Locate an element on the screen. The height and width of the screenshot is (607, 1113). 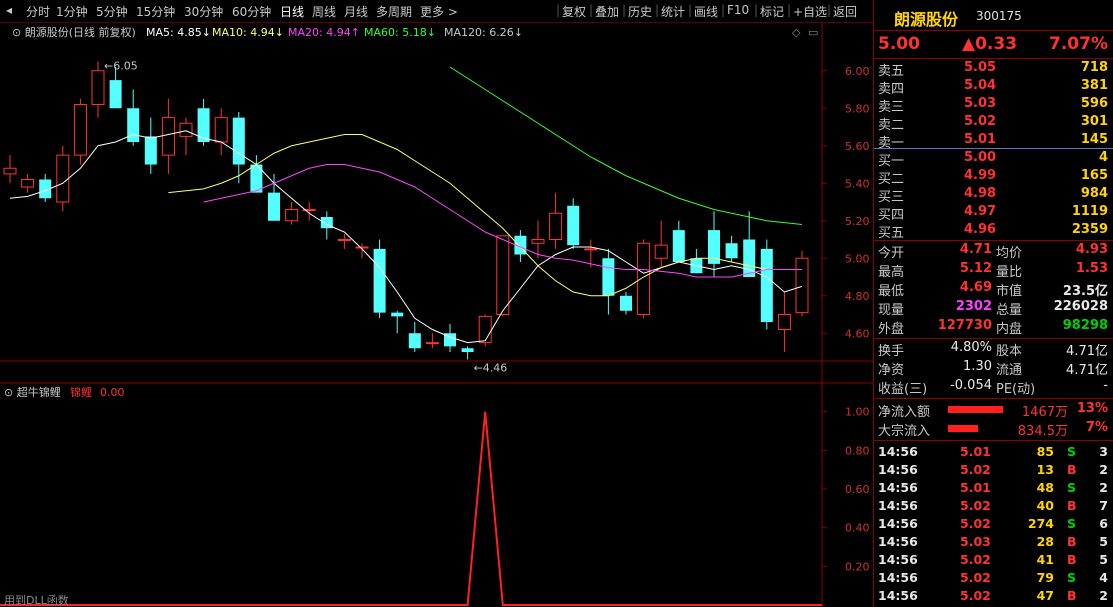
tick-row: 14:56 5.02 40 B 7 is located at coordinates (993, 507).